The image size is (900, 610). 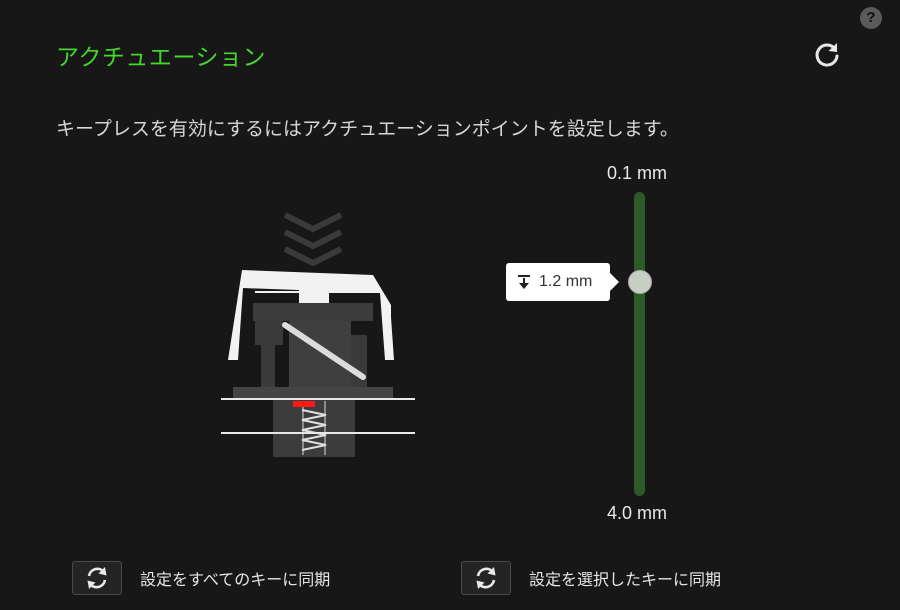 I want to click on actuation-slider-track, so click(x=639, y=344).